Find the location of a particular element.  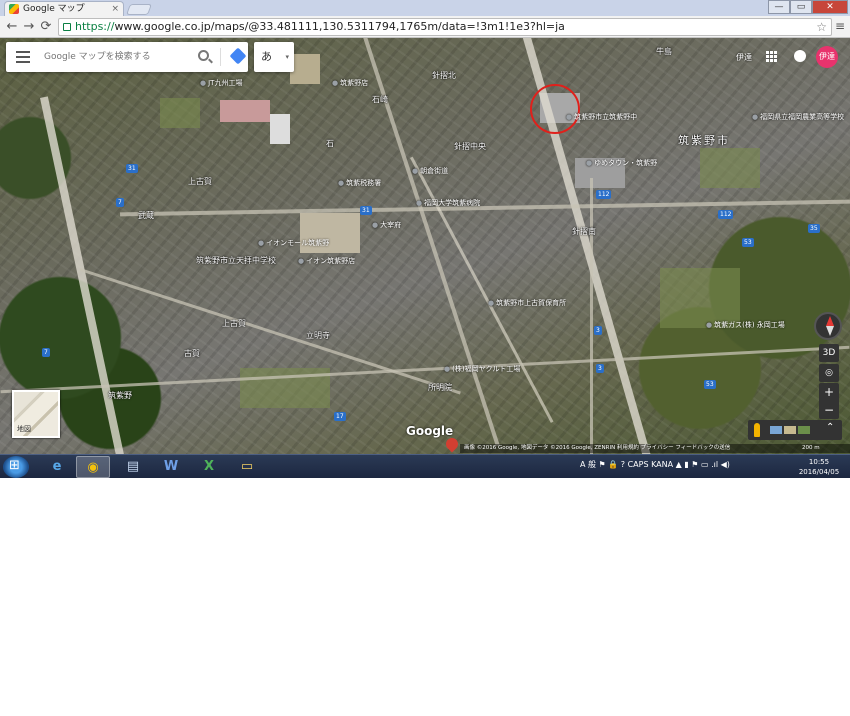

map-label: 針摺中央 is located at coordinates (470, 146).